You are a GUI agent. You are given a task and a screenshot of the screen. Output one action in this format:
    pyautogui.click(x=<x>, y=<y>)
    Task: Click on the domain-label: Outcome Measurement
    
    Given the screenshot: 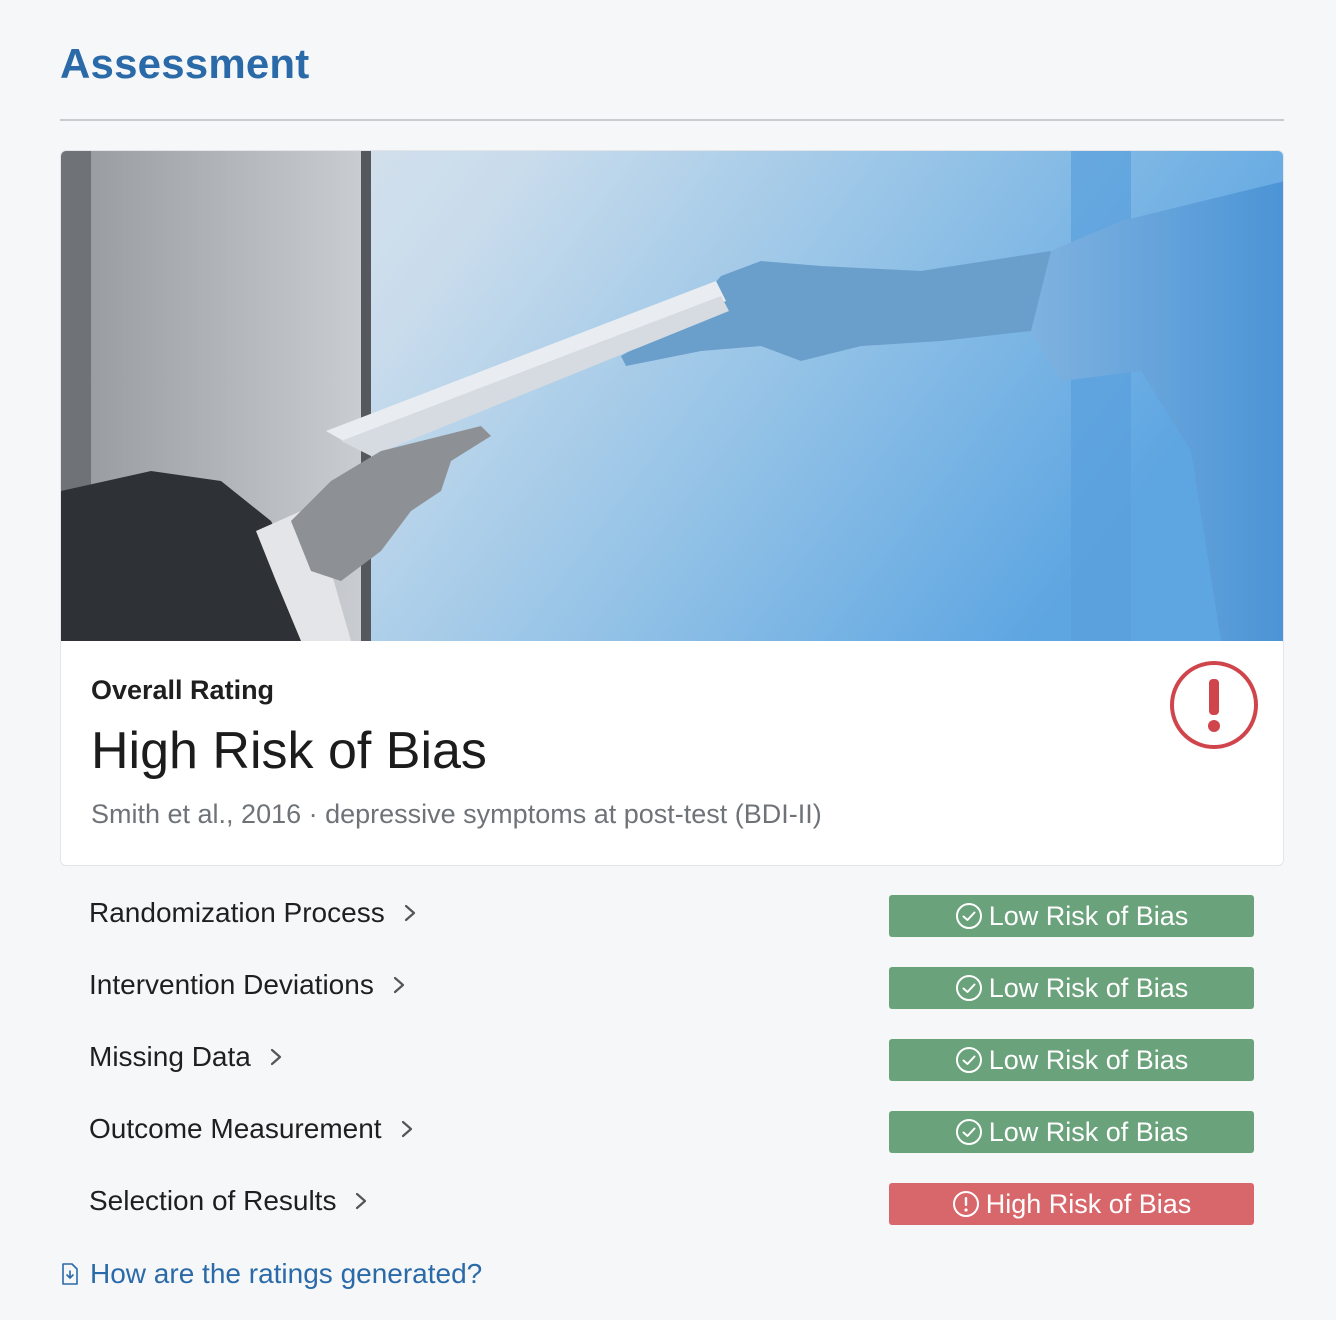 What is the action you would take?
    pyautogui.click(x=235, y=1128)
    